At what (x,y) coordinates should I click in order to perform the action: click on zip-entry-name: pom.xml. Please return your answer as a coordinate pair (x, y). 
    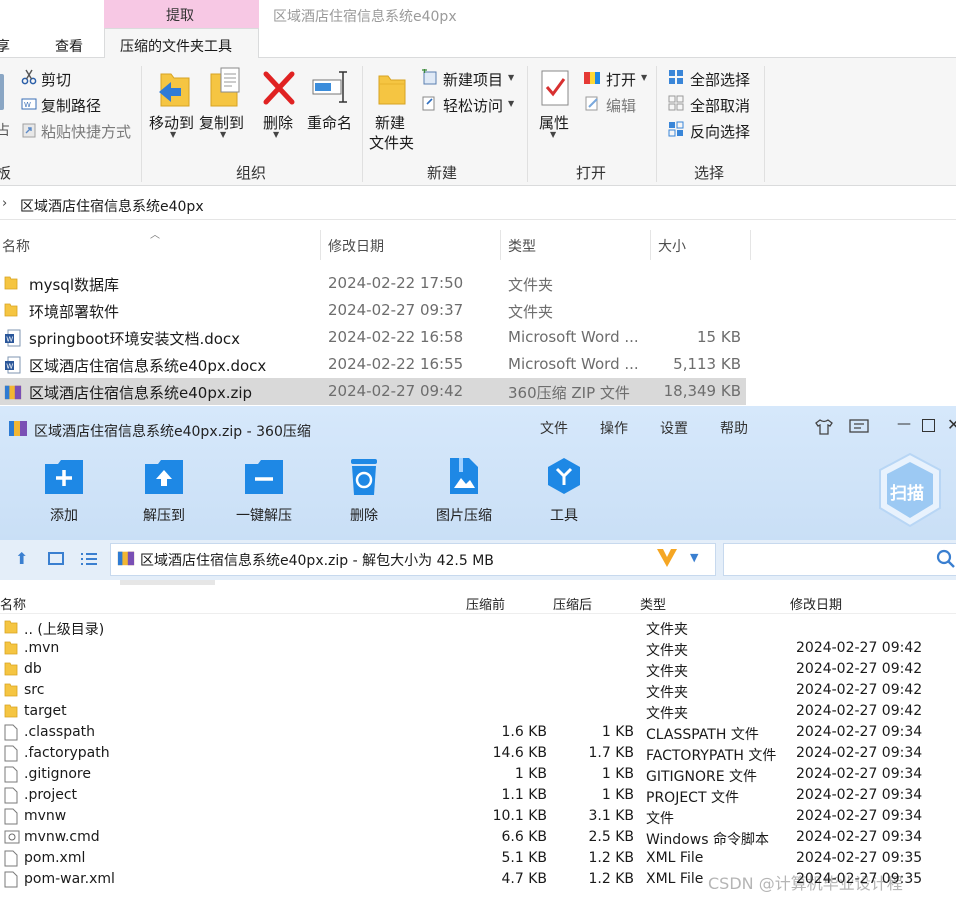
    Looking at the image, I should click on (55, 858).